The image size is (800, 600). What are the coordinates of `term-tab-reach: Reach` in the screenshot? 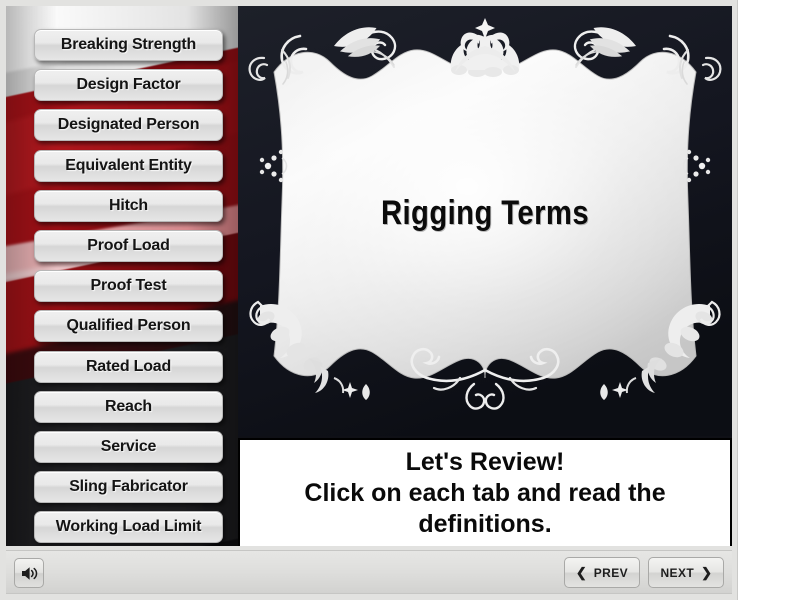 It's located at (128, 406).